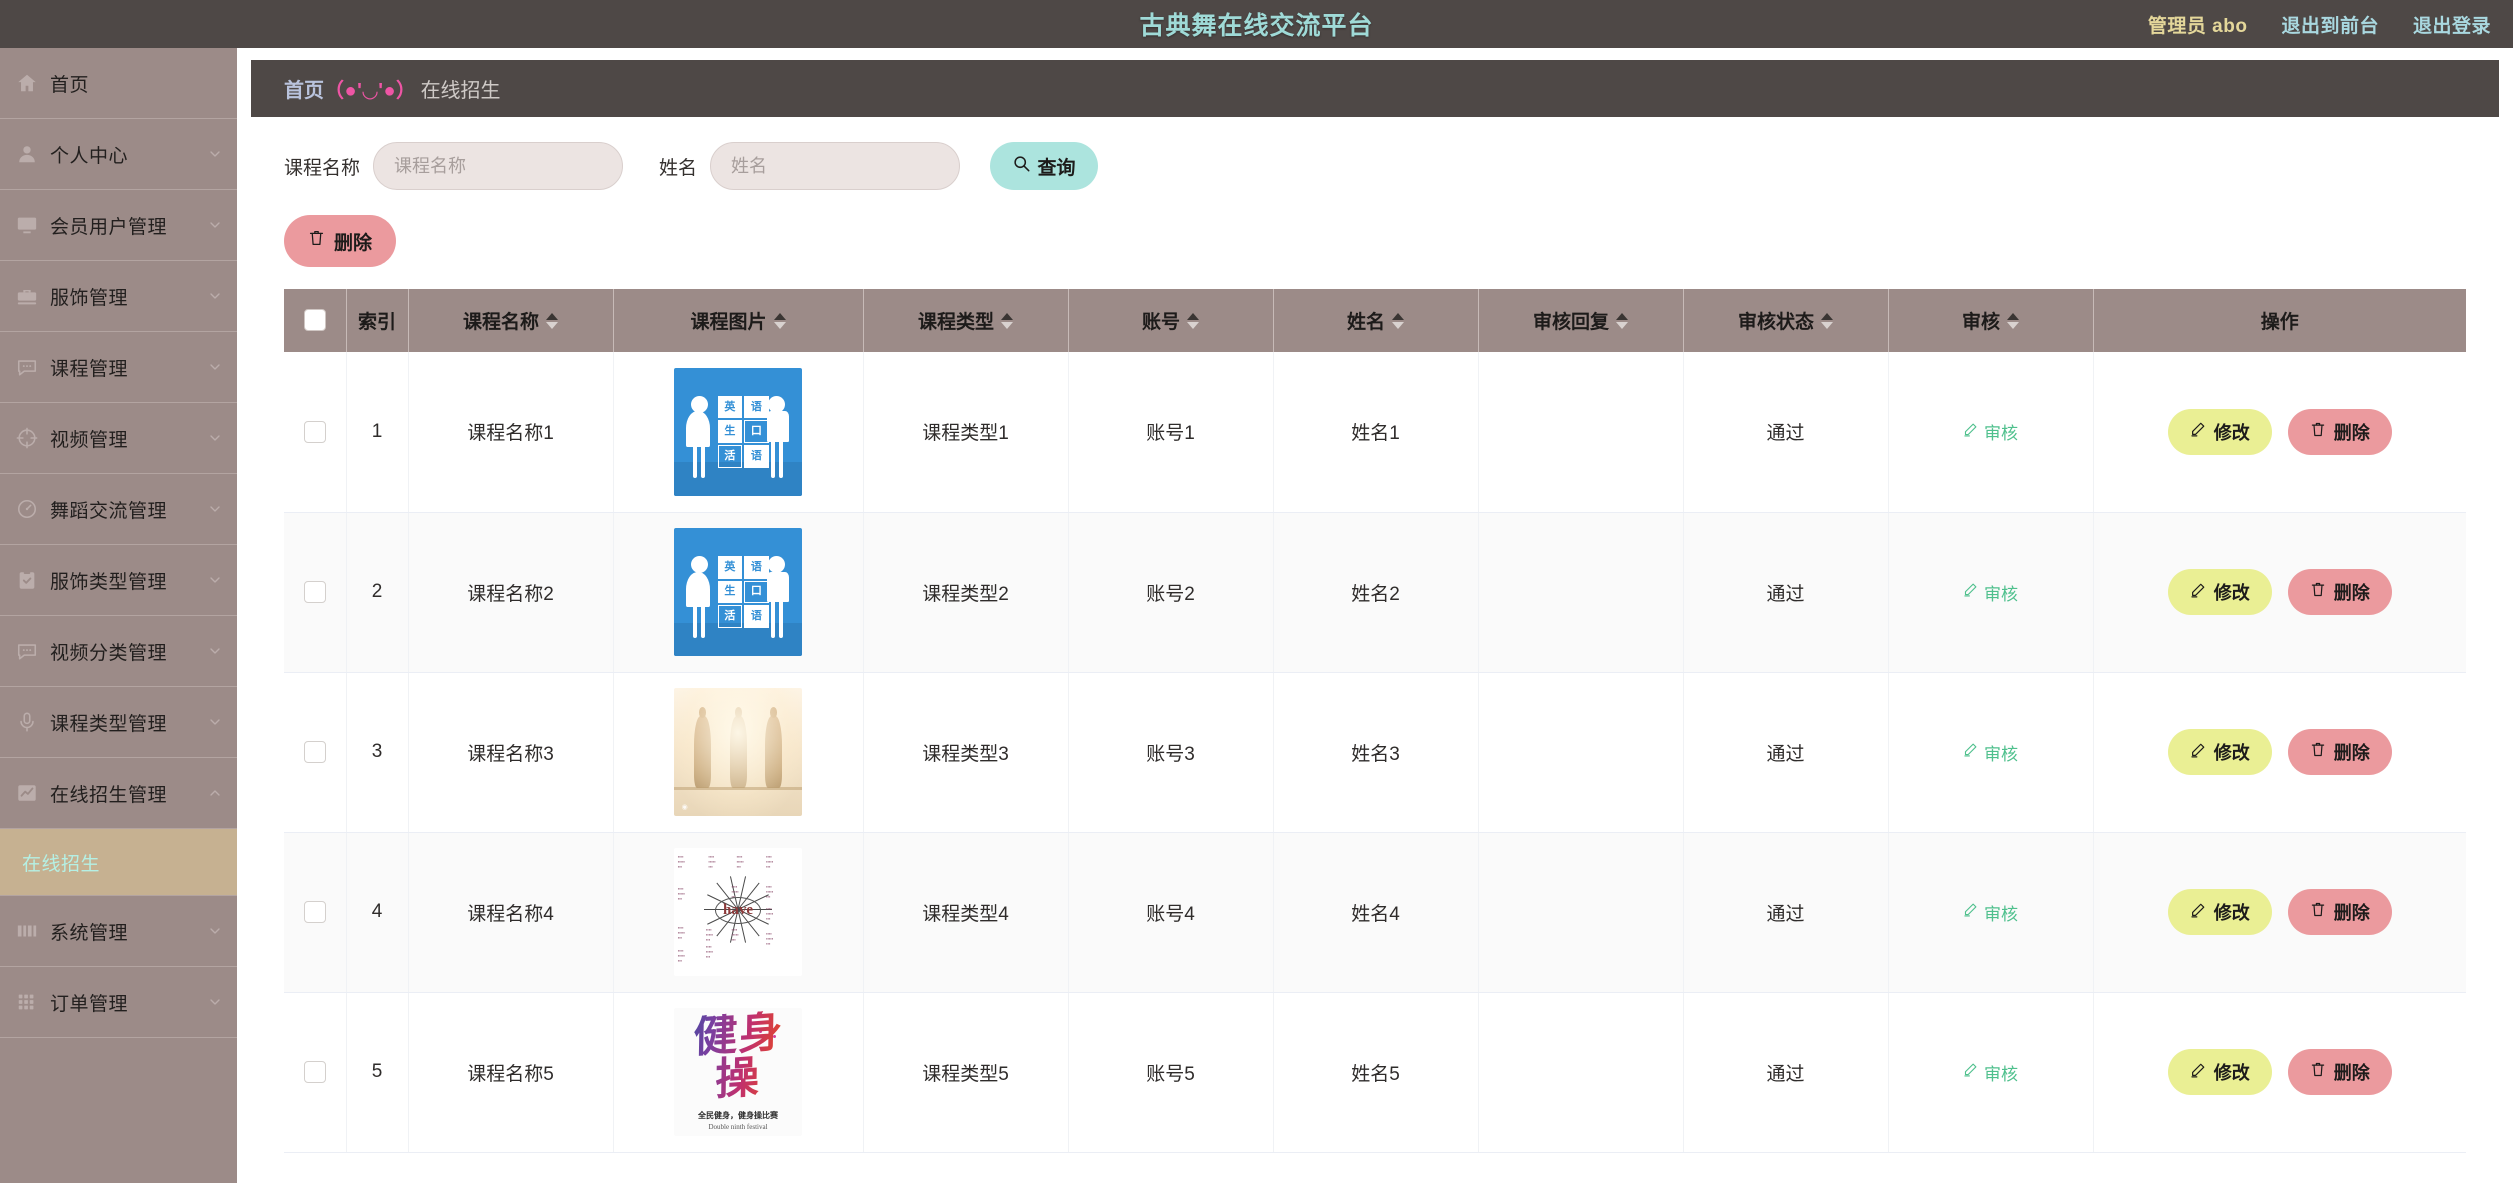  What do you see at coordinates (1044, 166) in the screenshot?
I see `search-button: 查询` at bounding box center [1044, 166].